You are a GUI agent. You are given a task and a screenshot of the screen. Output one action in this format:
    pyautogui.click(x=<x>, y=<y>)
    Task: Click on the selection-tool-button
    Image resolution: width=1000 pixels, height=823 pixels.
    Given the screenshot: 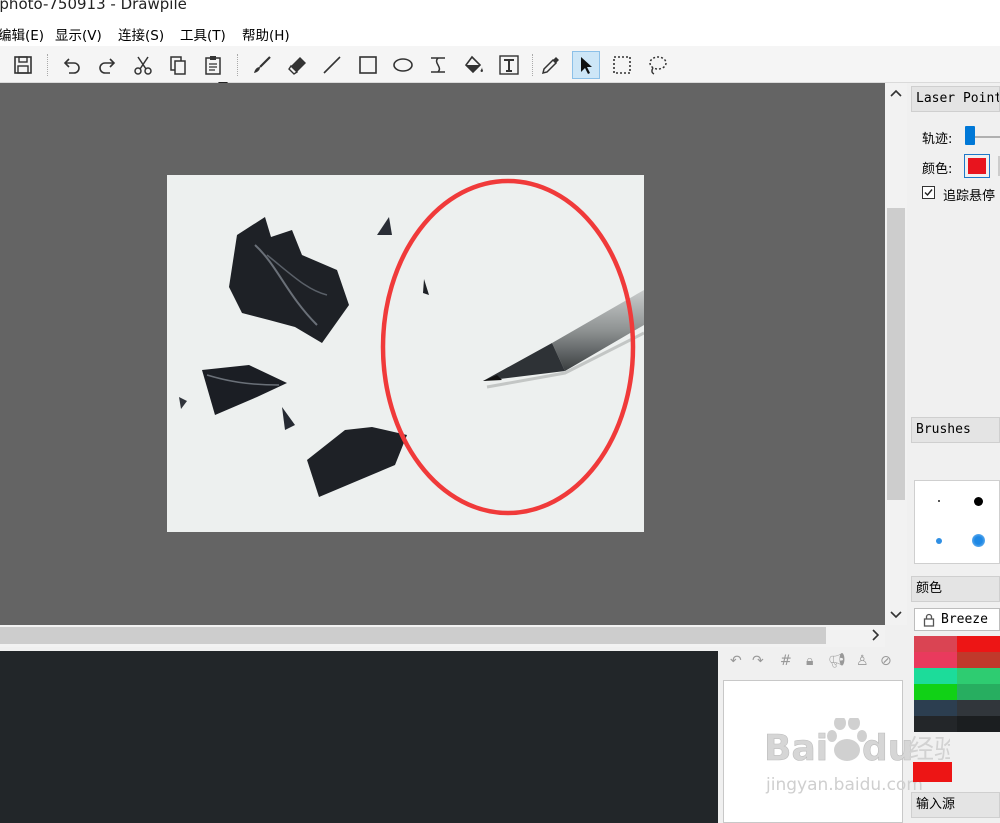 What is the action you would take?
    pyautogui.click(x=622, y=65)
    